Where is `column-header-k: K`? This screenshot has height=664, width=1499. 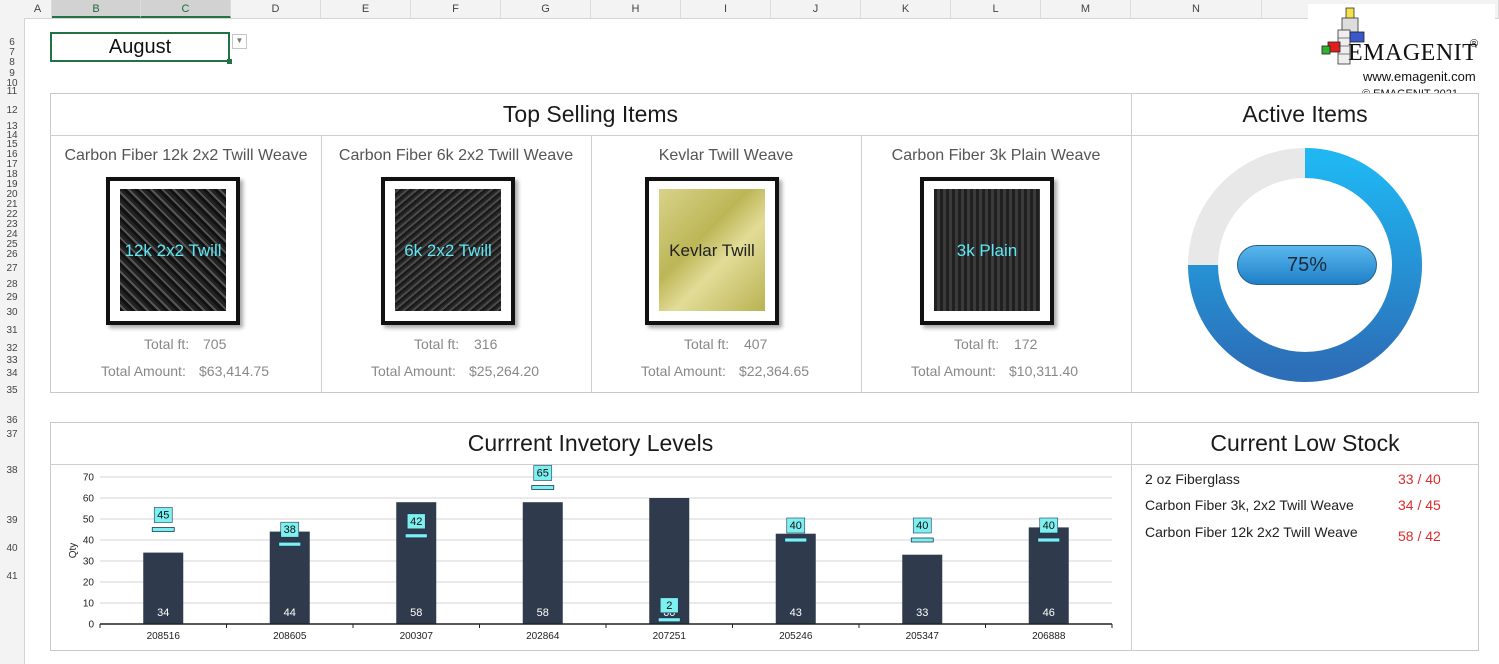 column-header-k: K is located at coordinates (906, 9).